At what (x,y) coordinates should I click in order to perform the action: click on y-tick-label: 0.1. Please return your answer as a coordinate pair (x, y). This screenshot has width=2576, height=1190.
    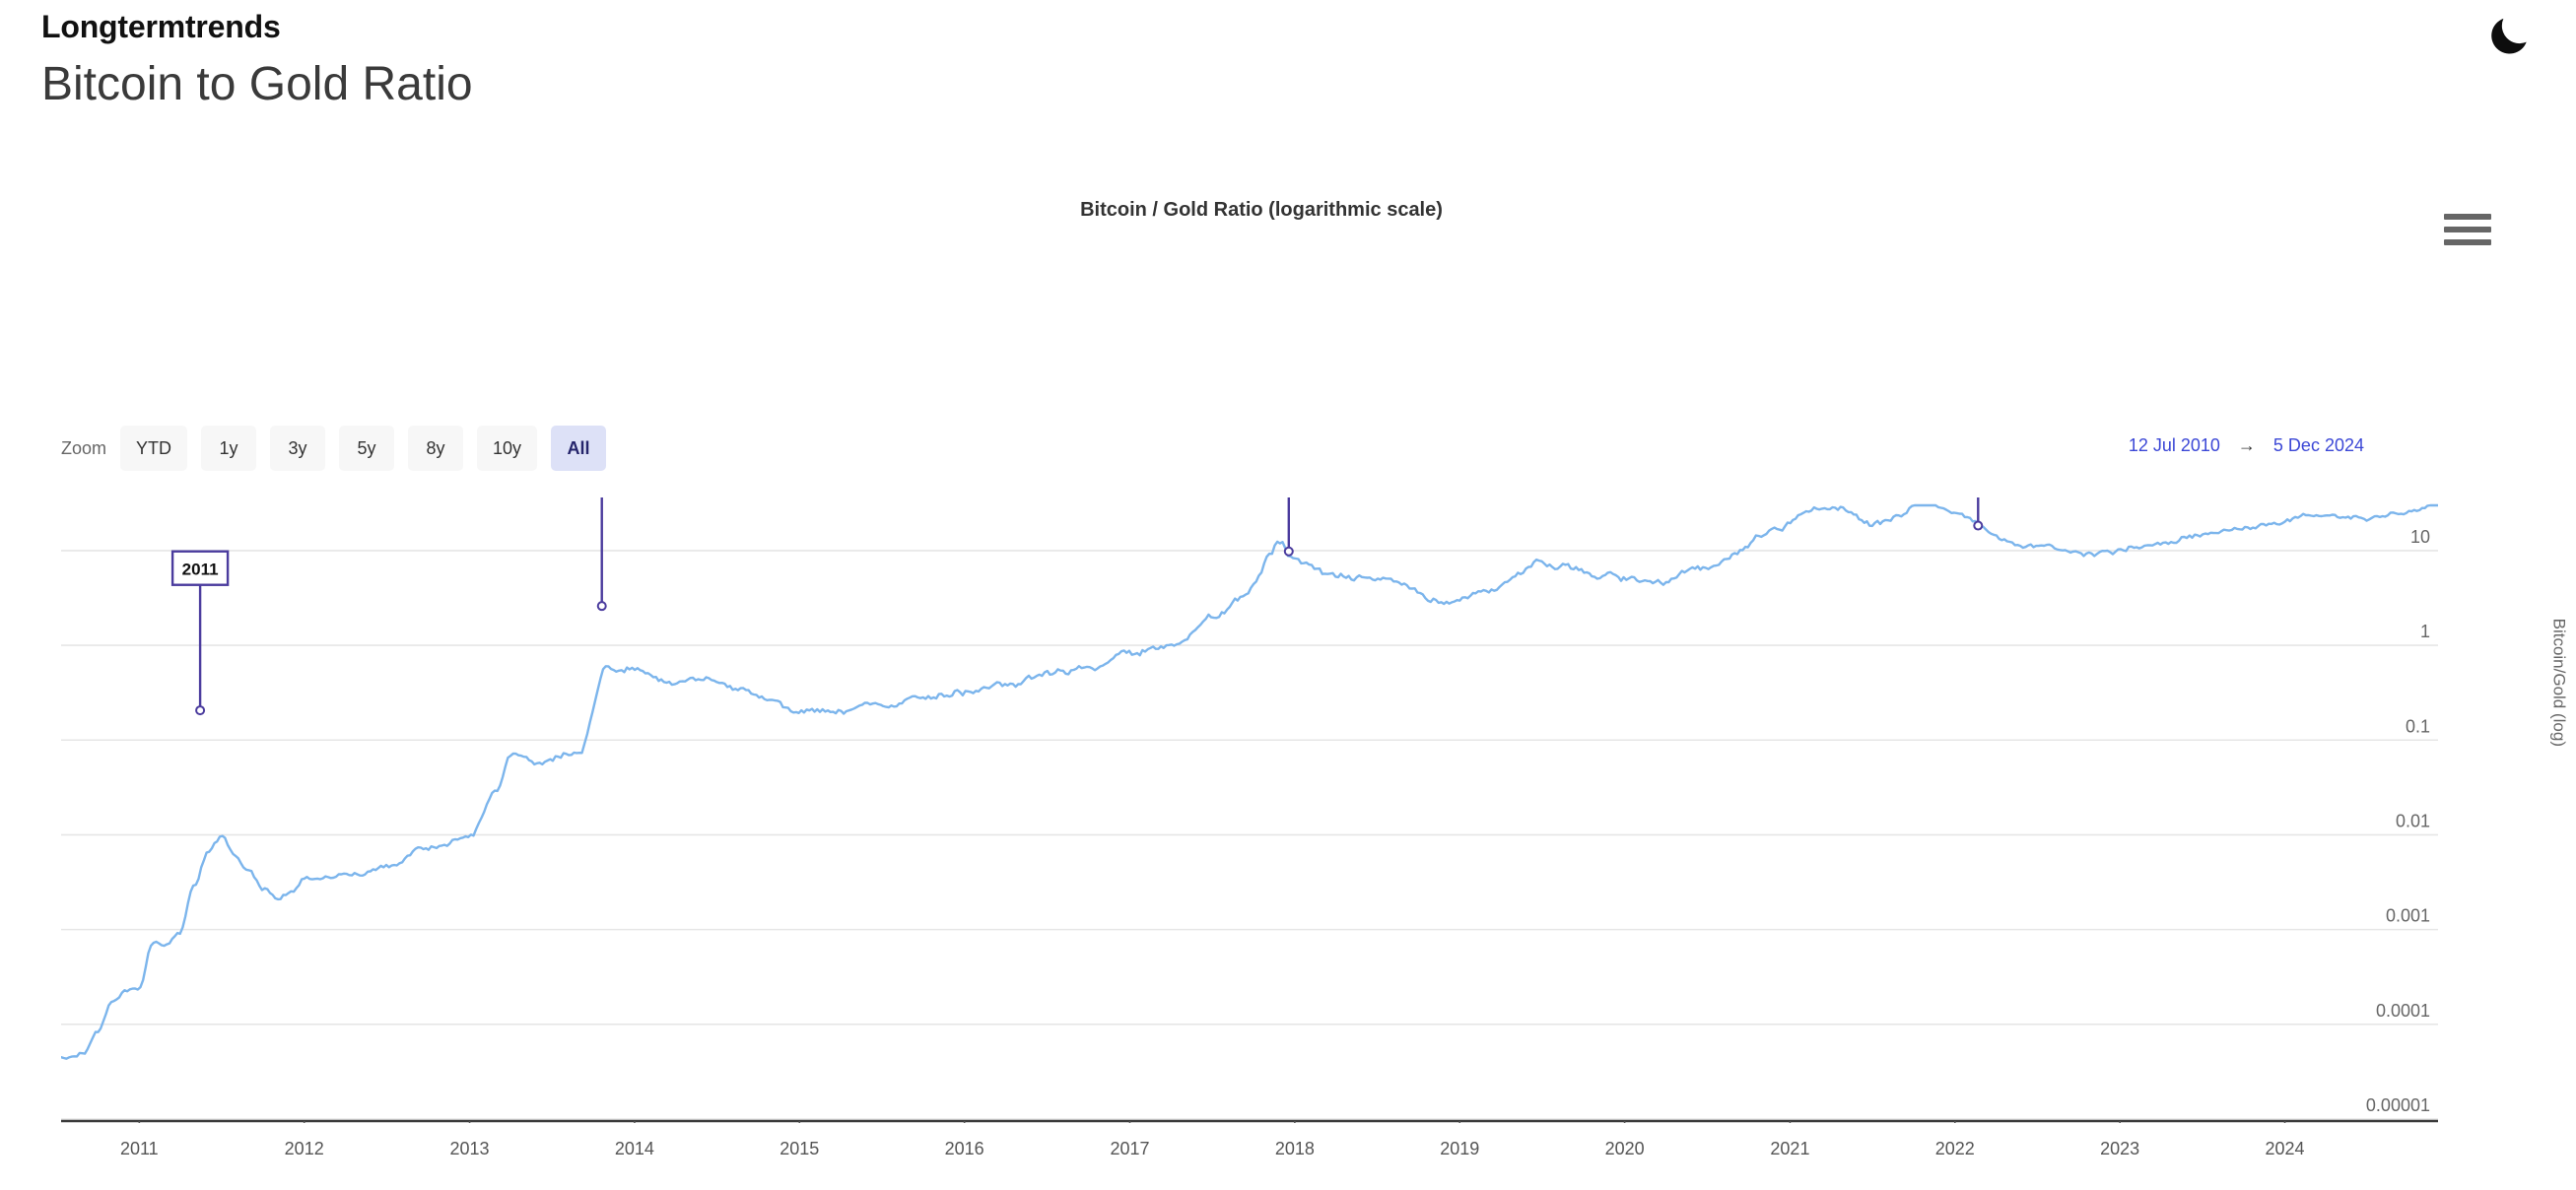
    Looking at the image, I should click on (2418, 726).